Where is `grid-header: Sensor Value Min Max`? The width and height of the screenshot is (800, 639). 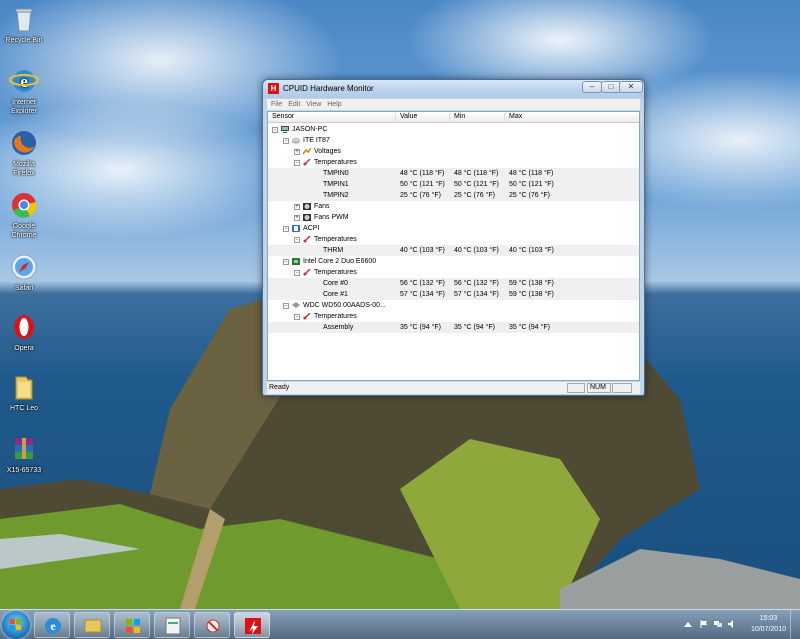 grid-header: Sensor Value Min Max is located at coordinates (455, 117).